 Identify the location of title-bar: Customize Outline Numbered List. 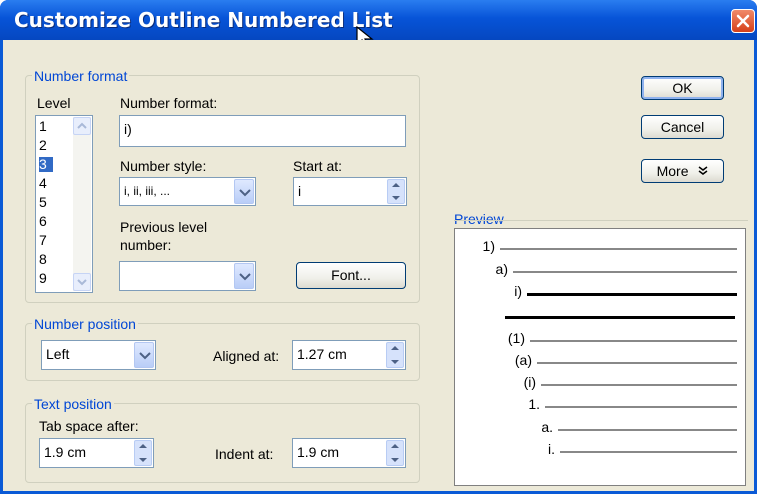
(378, 20).